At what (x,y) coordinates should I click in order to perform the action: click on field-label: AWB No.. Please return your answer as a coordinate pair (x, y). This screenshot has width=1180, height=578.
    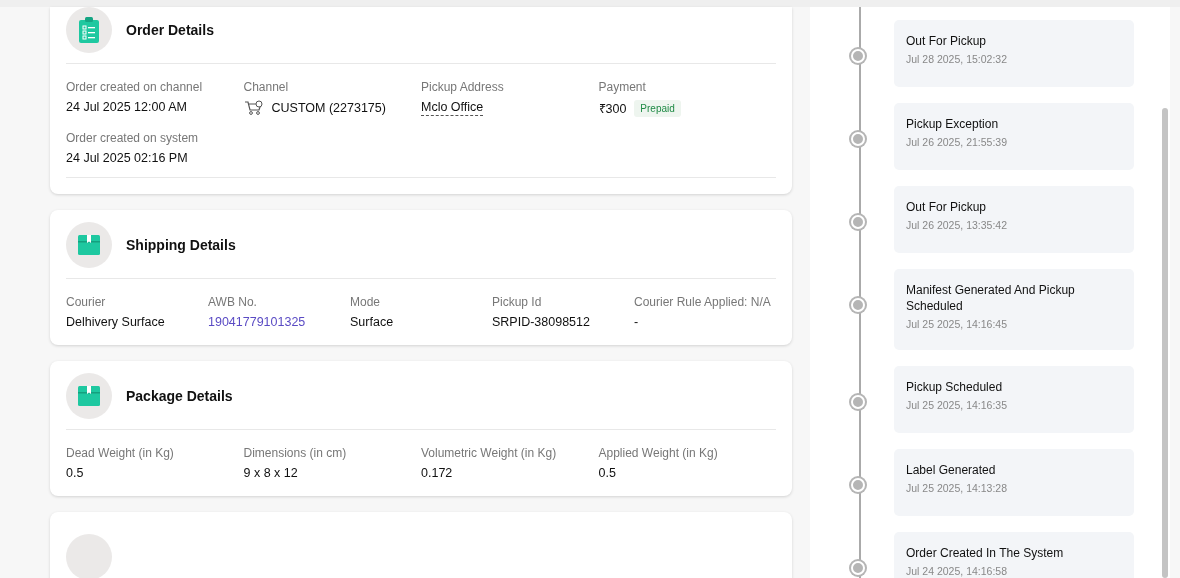
    Looking at the image, I should click on (233, 302).